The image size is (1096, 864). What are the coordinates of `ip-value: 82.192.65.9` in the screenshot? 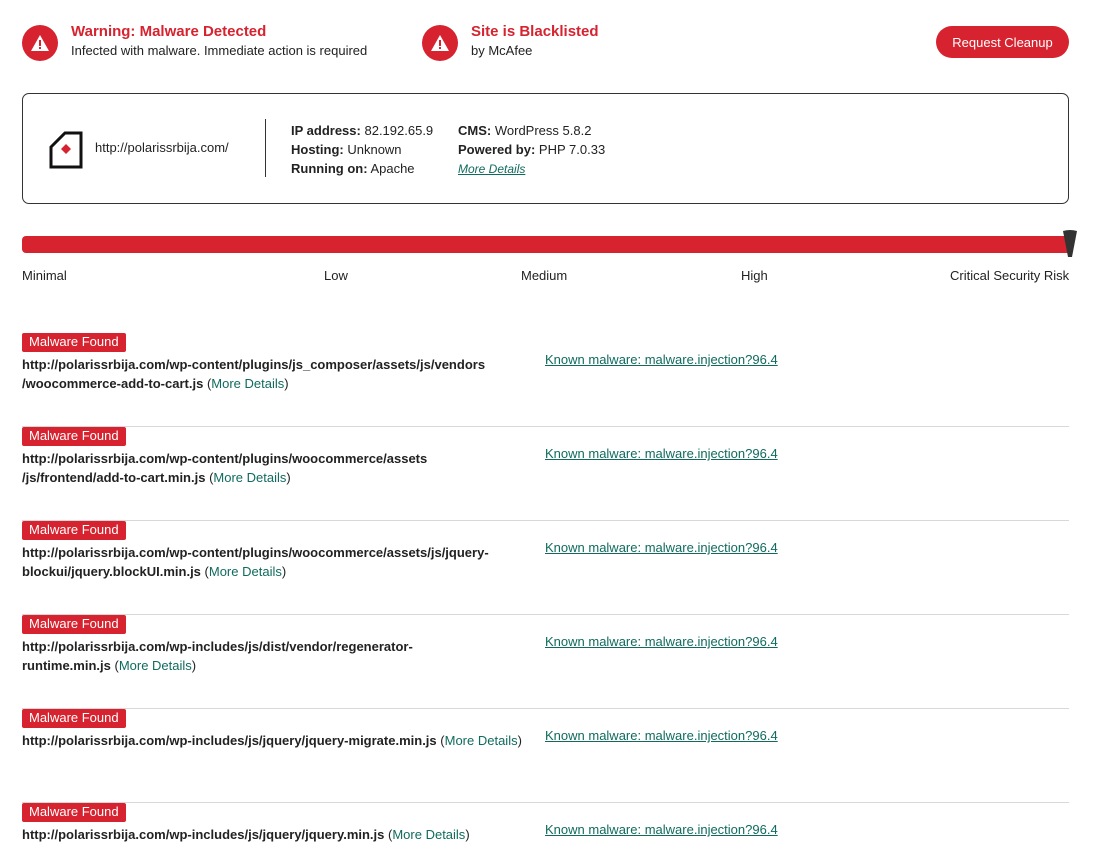 It's located at (399, 130).